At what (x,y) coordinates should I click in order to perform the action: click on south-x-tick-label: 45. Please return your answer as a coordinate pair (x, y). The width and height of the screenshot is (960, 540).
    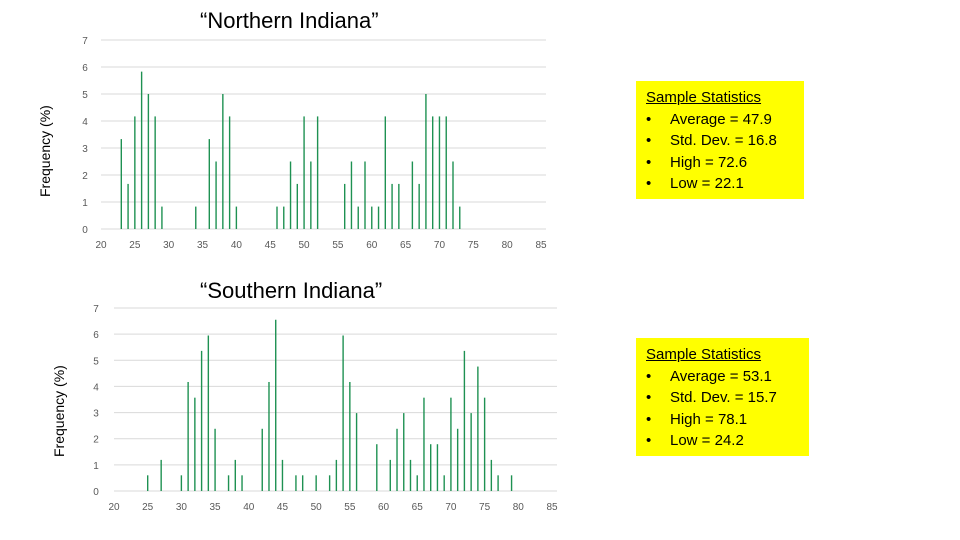
    Looking at the image, I should click on (283, 507).